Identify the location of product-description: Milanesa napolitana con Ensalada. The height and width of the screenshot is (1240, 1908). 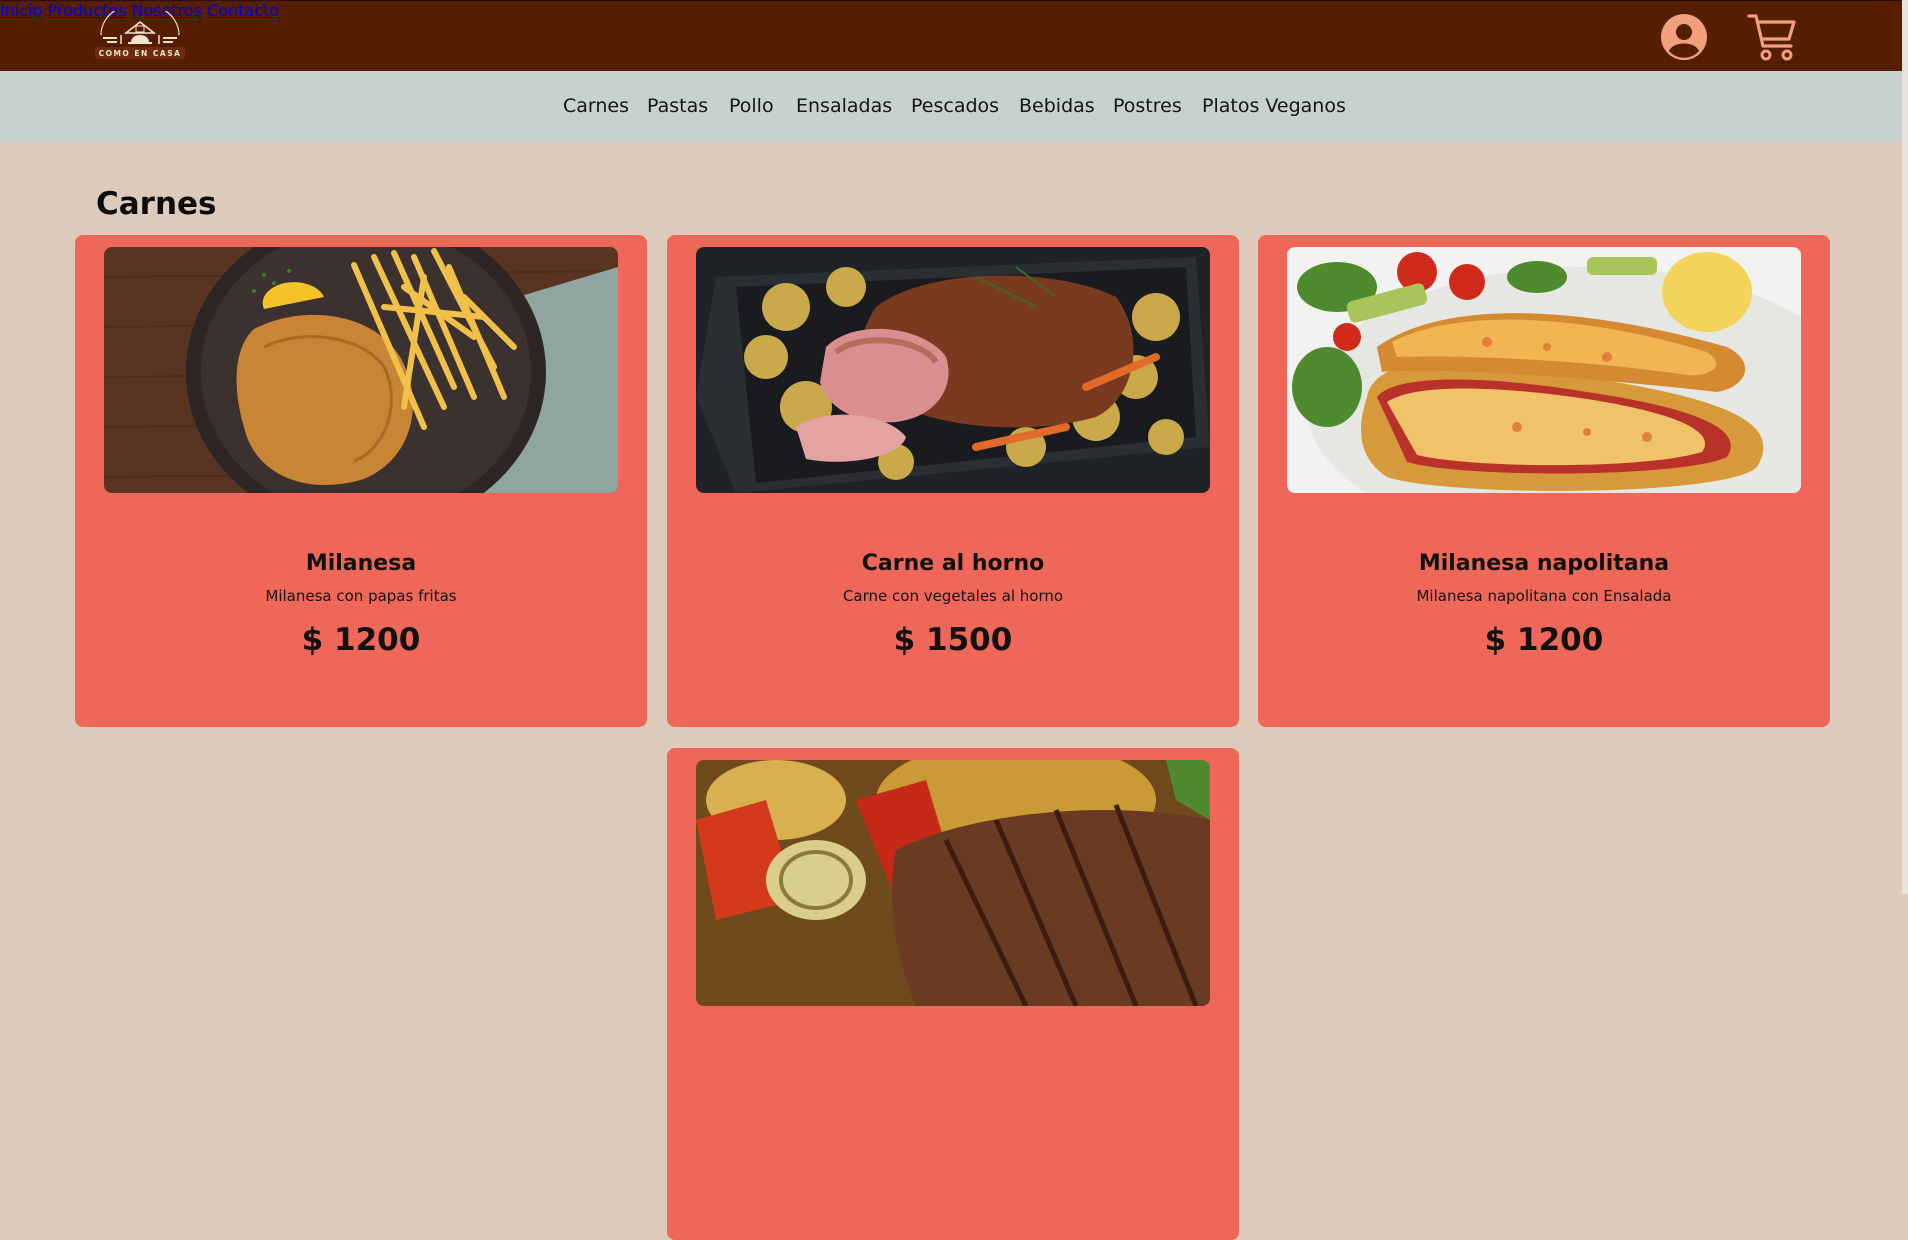
(1544, 596).